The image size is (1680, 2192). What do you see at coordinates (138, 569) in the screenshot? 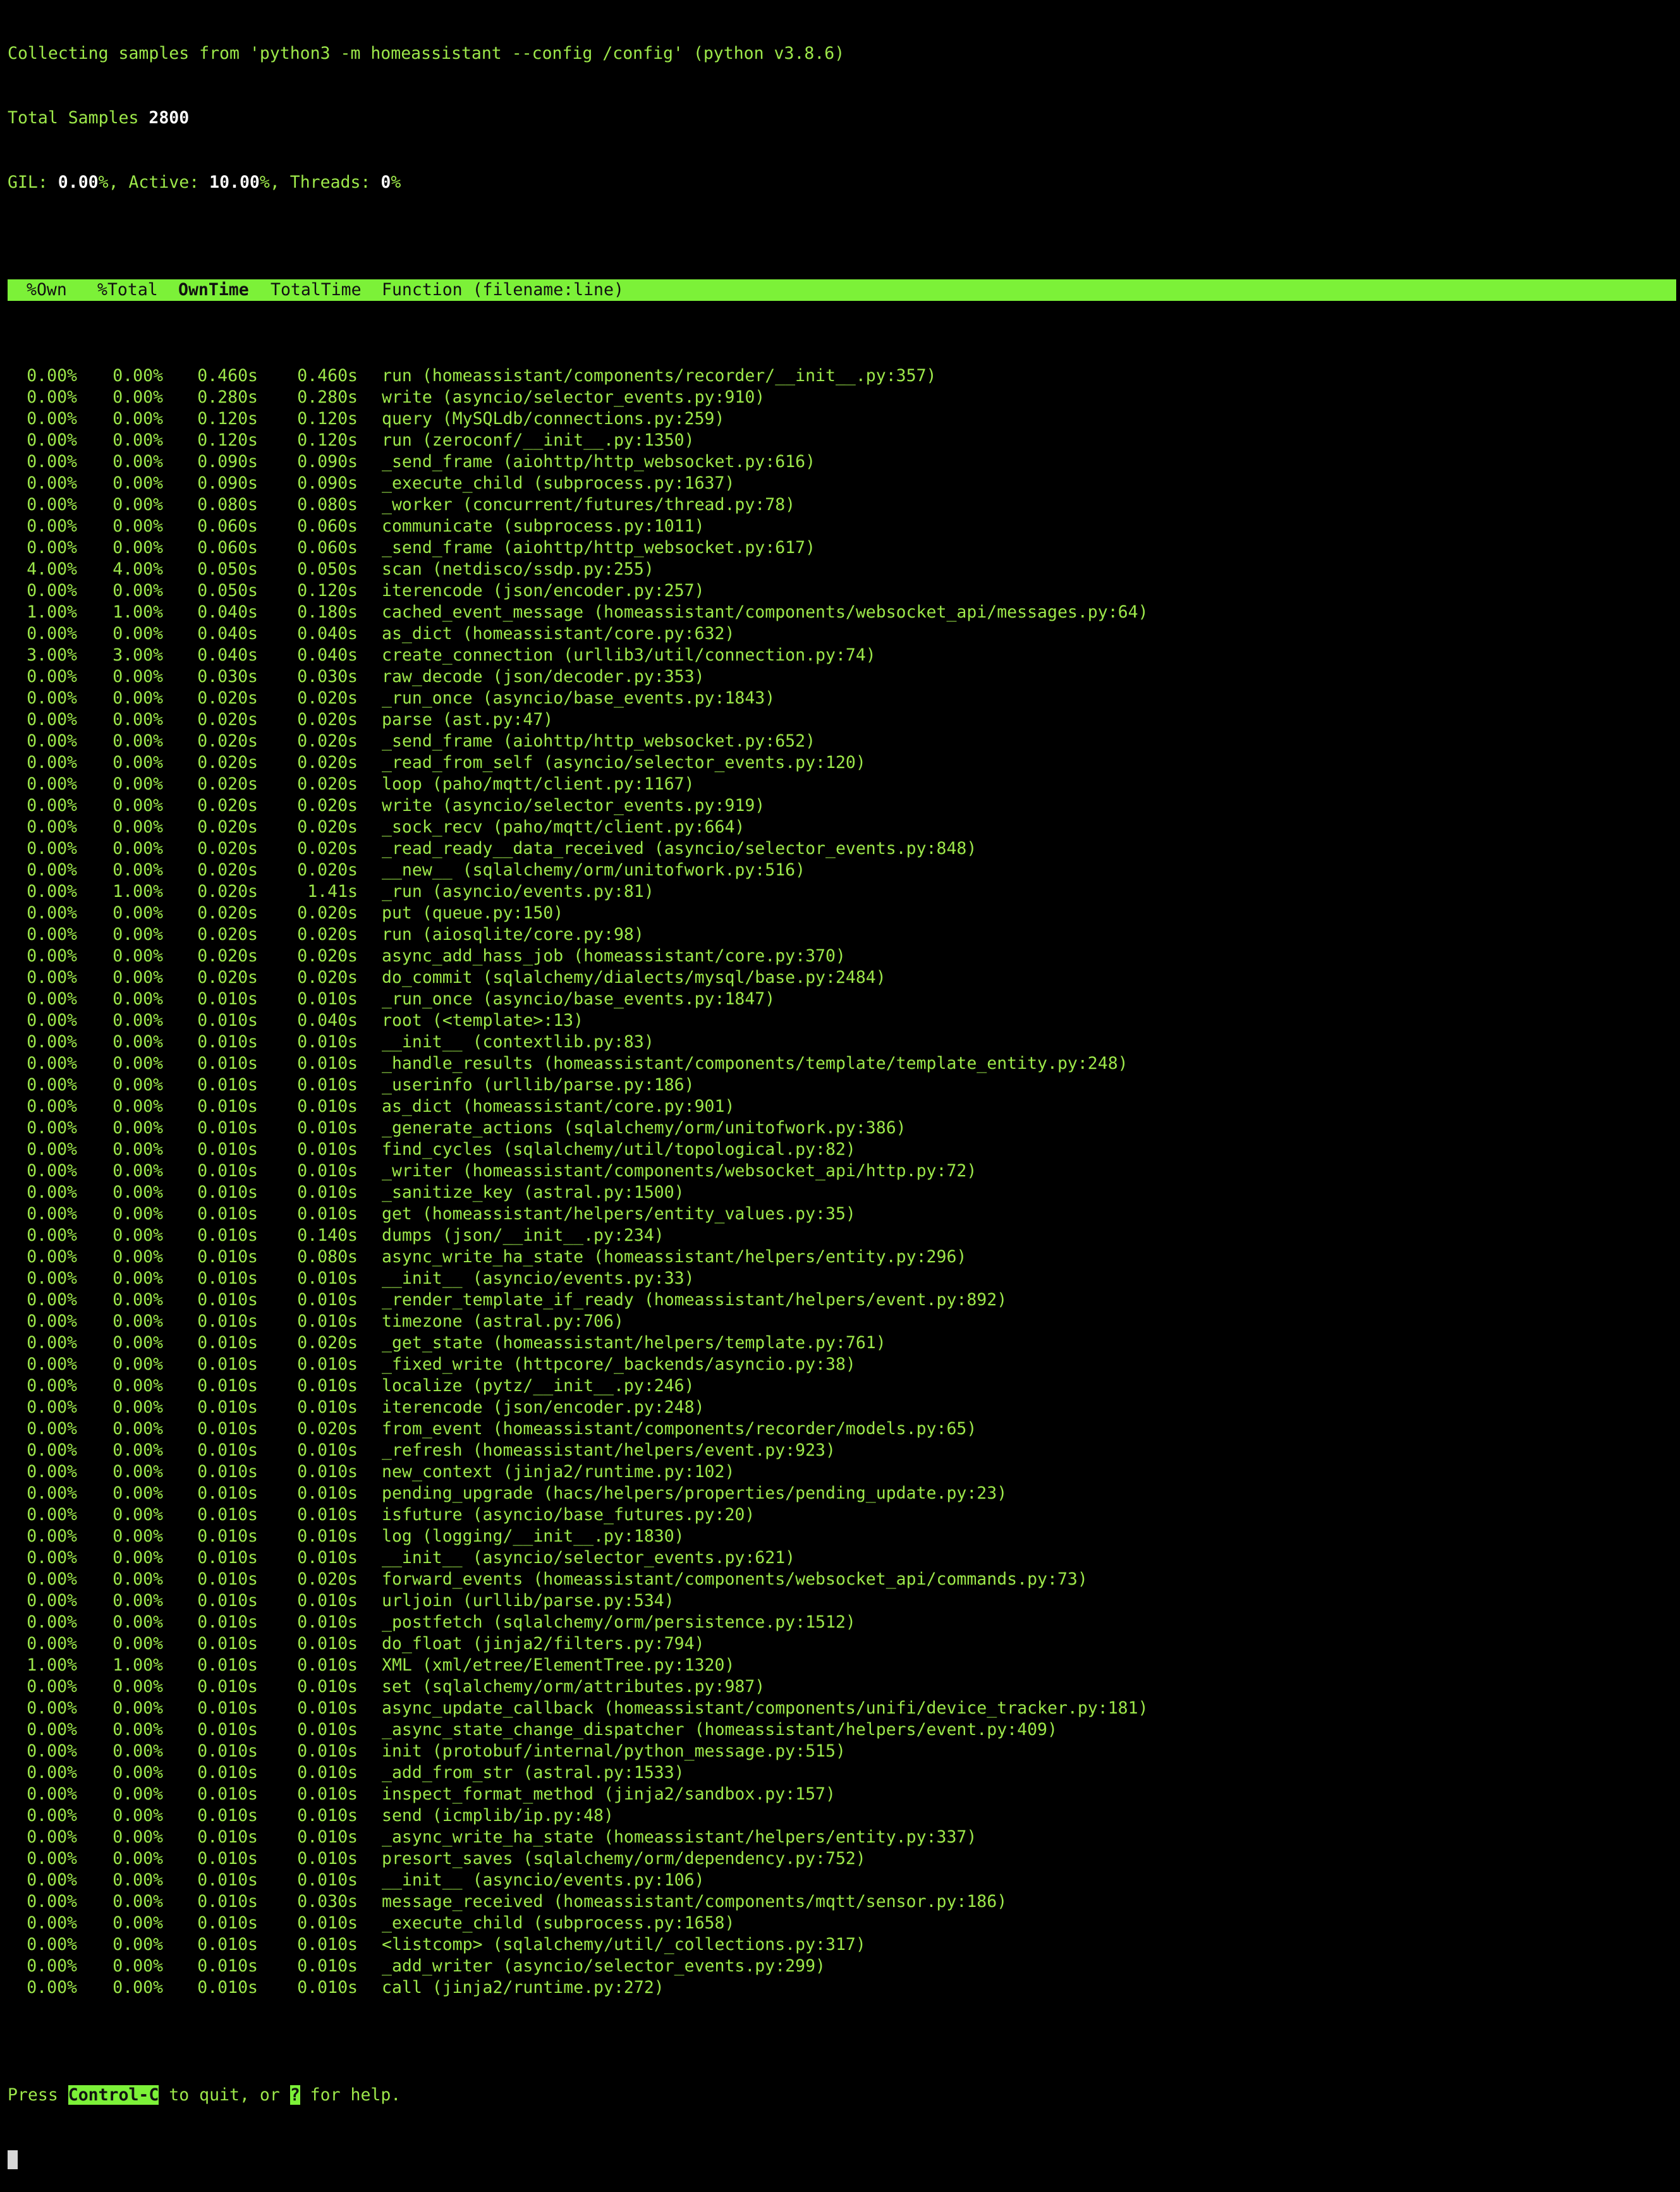
I see `cell-total: 4.00%` at bounding box center [138, 569].